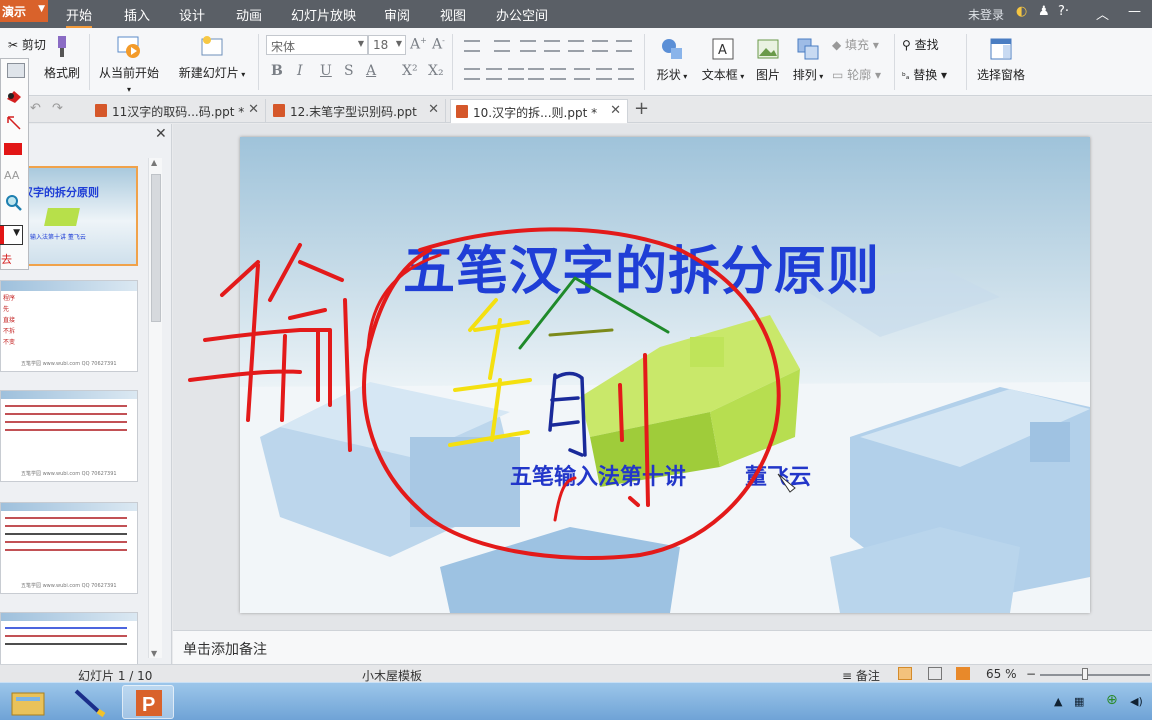 This screenshot has width=1152, height=720. Describe the element at coordinates (723, 59) in the screenshot. I see `textbox-button: A 文本框 ▾` at that location.